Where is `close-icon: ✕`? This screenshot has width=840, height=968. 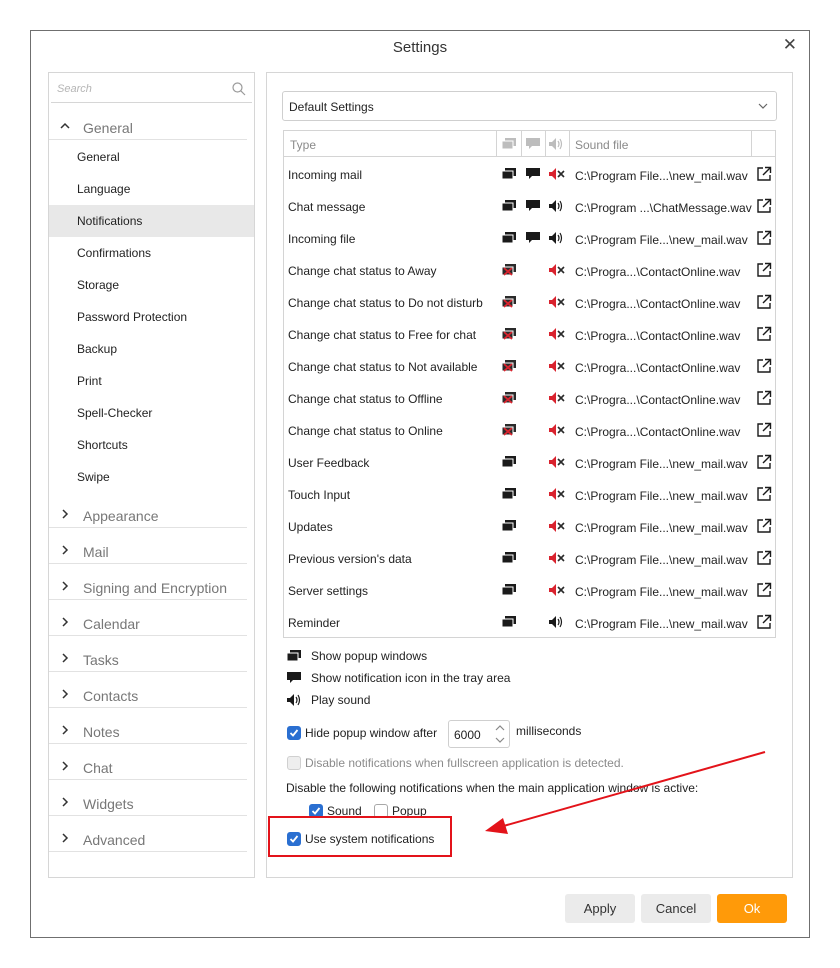 close-icon: ✕ is located at coordinates (790, 45).